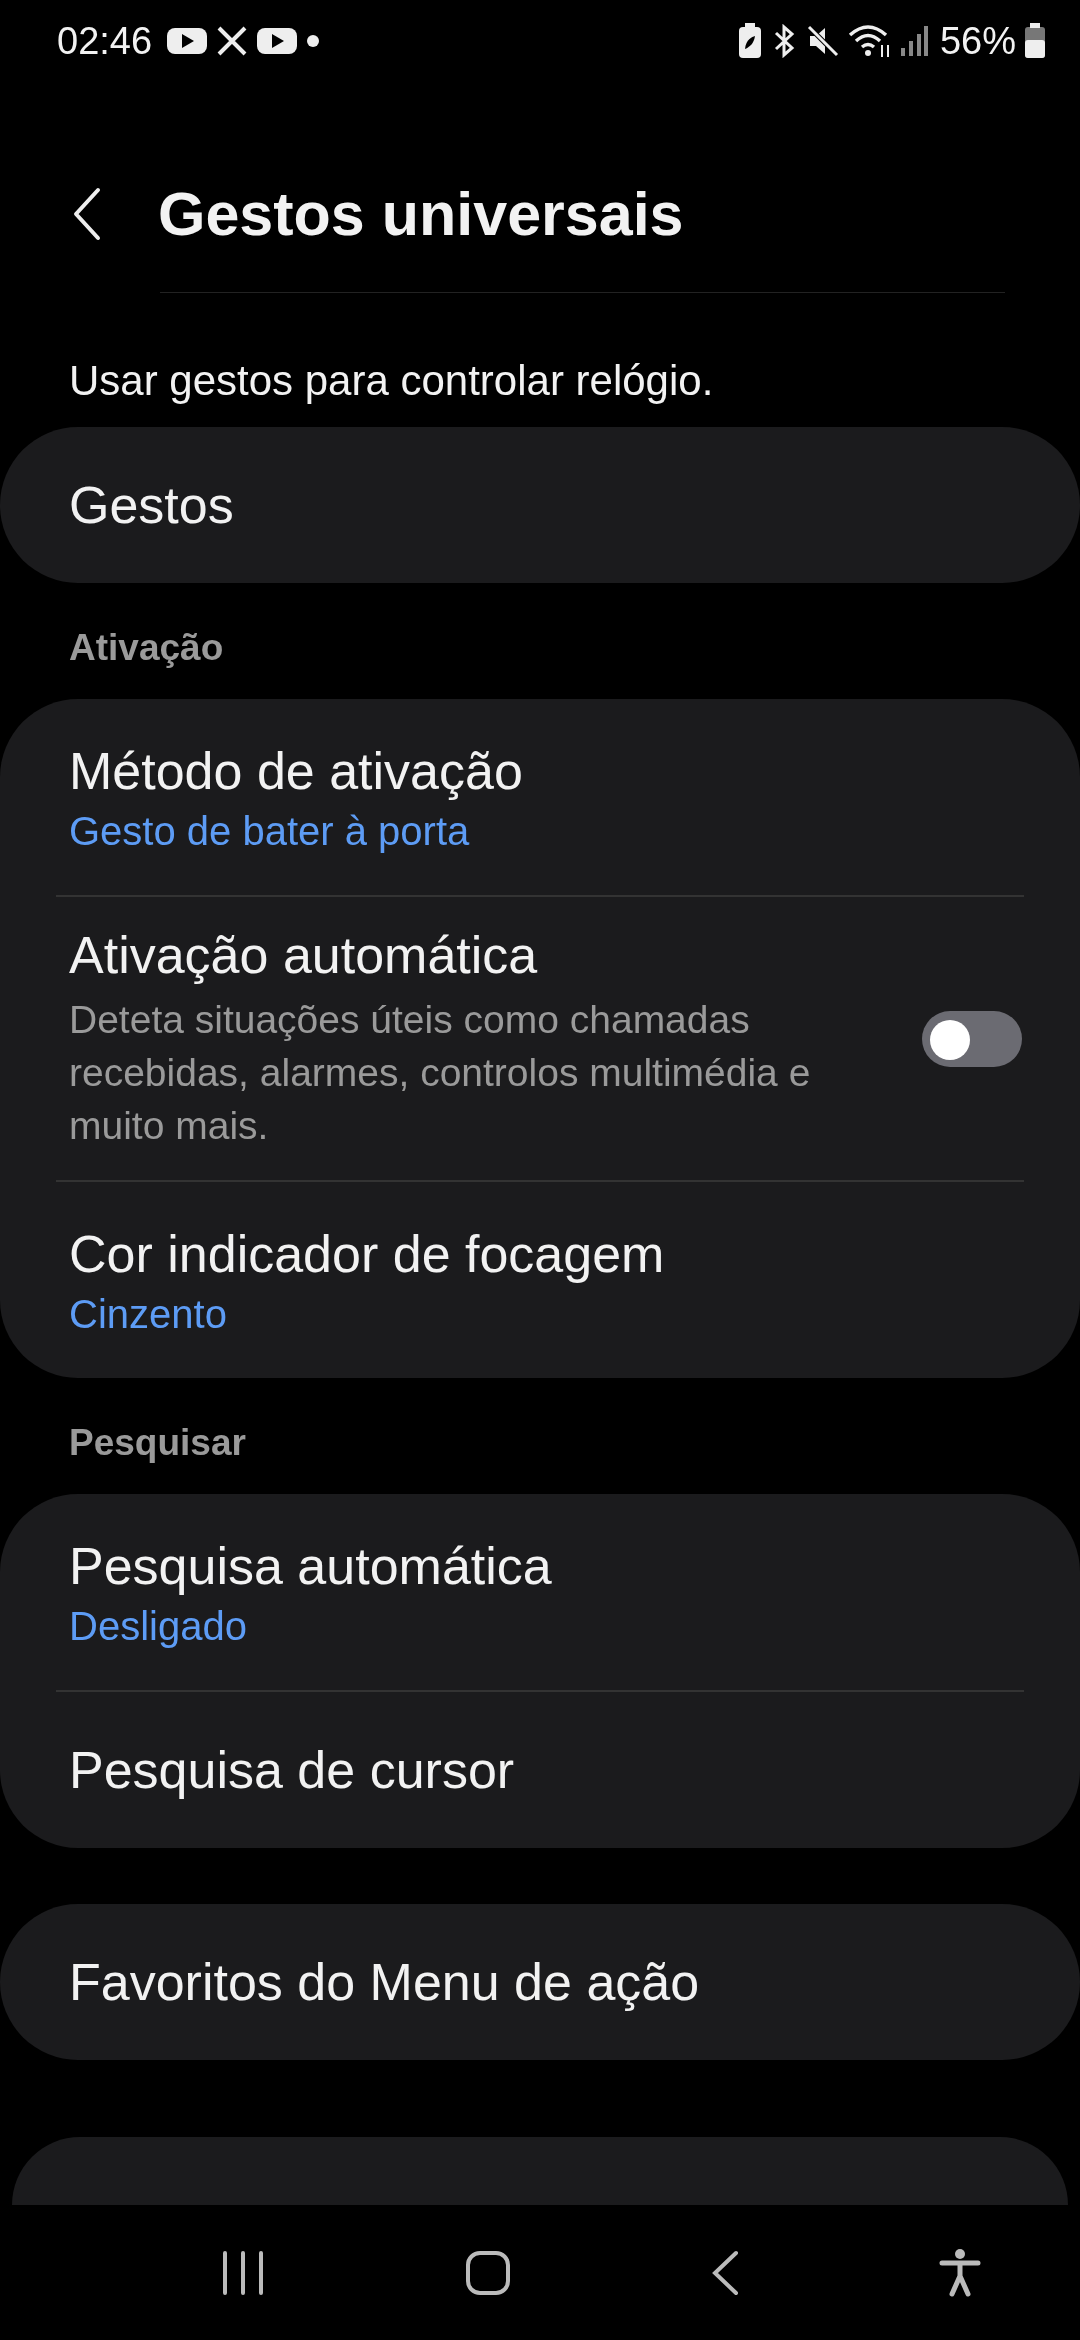  Describe the element at coordinates (749, 41) in the screenshot. I see `battery-saver-icon` at that location.